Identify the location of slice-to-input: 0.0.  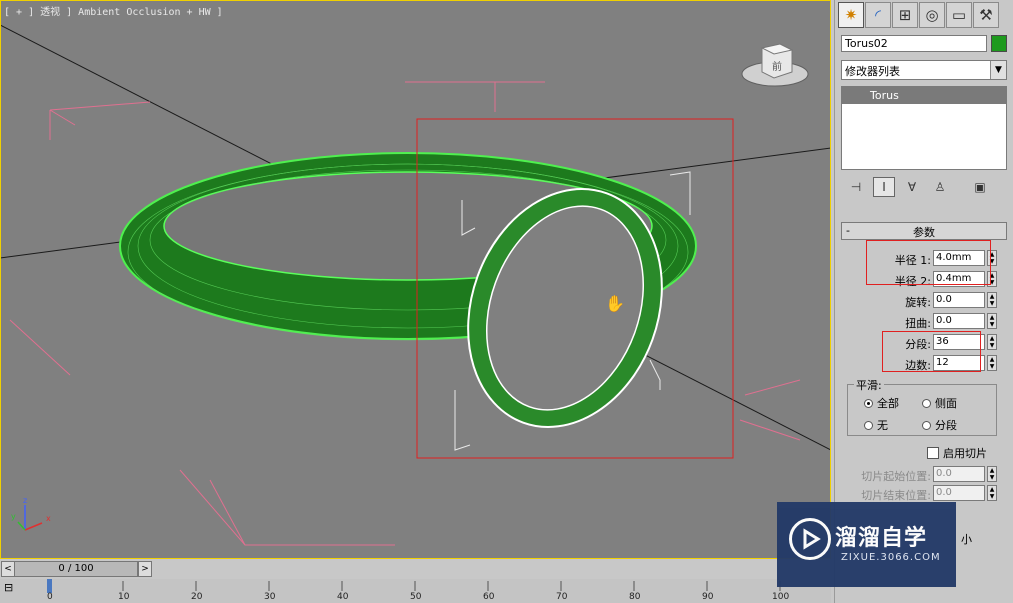
(959, 493).